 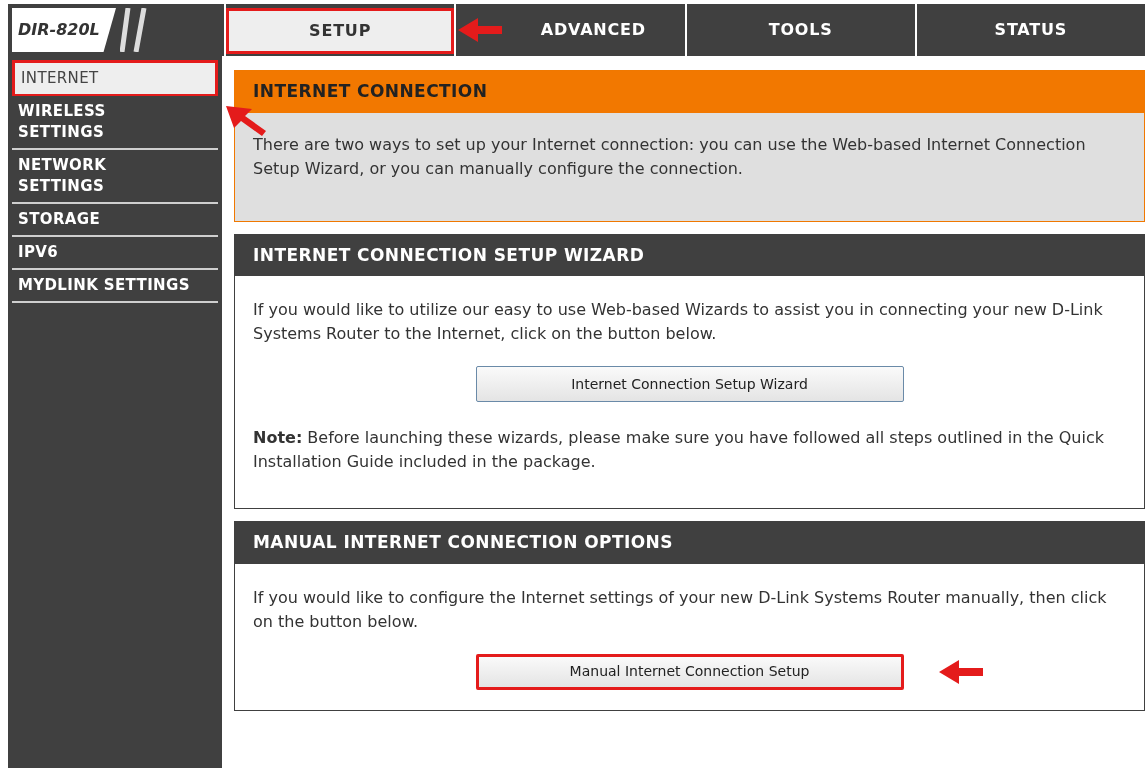 What do you see at coordinates (115, 220) in the screenshot?
I see `sidebar-item: STORAGE` at bounding box center [115, 220].